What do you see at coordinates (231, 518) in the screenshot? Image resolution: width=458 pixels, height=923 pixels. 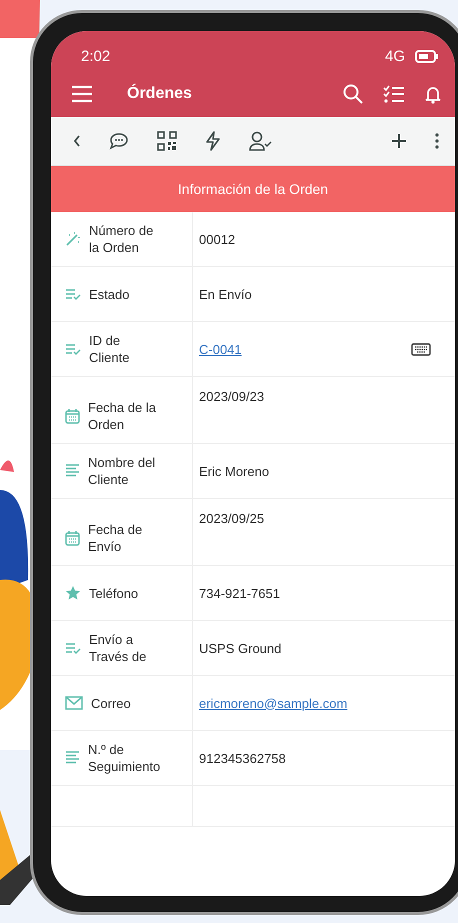 I see `field-value: 2023/09/25` at bounding box center [231, 518].